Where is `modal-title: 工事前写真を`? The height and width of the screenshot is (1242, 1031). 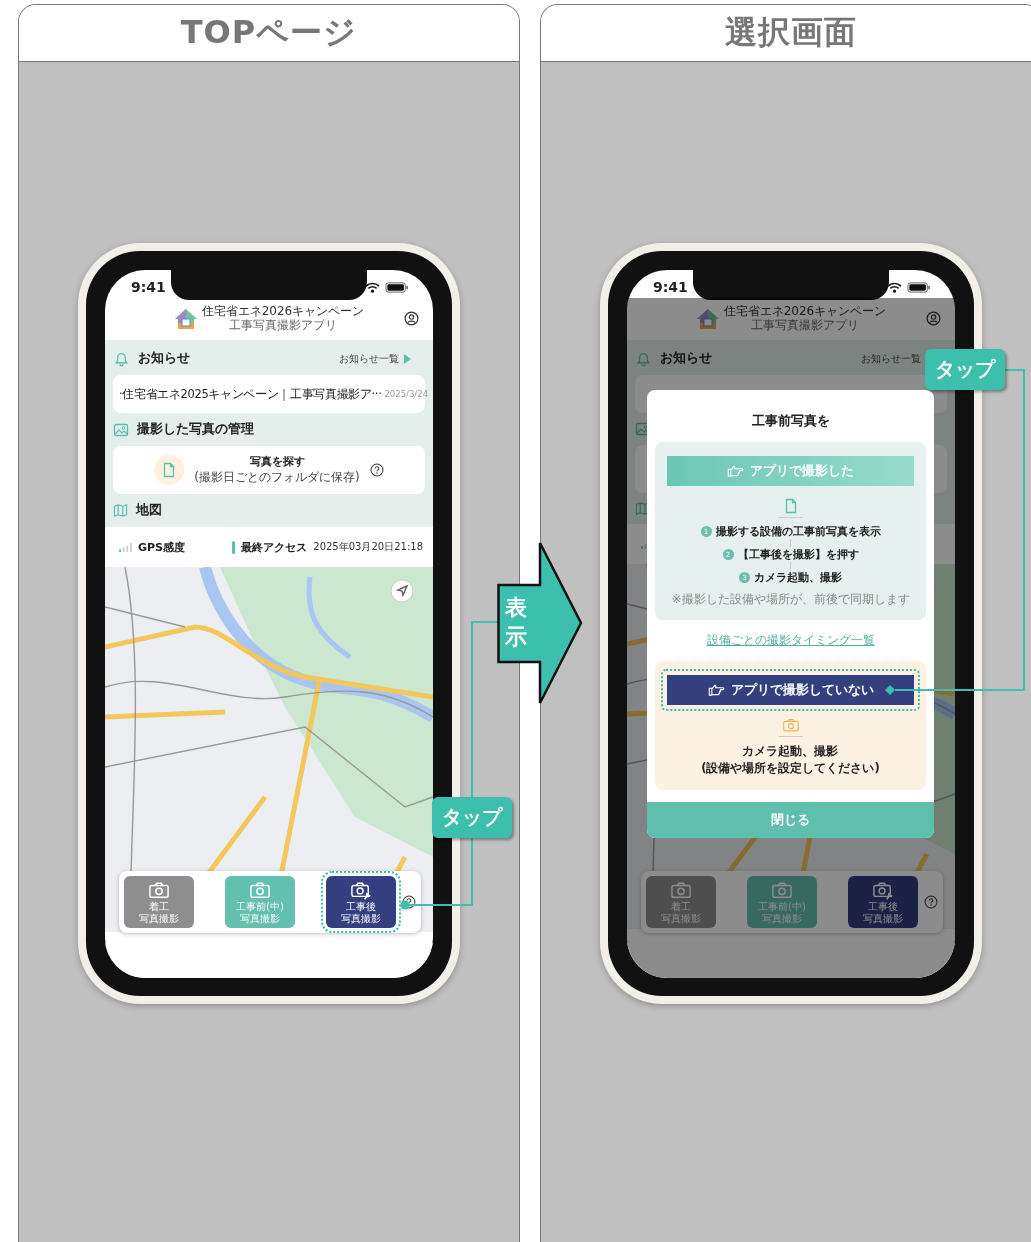 modal-title: 工事前写真を is located at coordinates (790, 421).